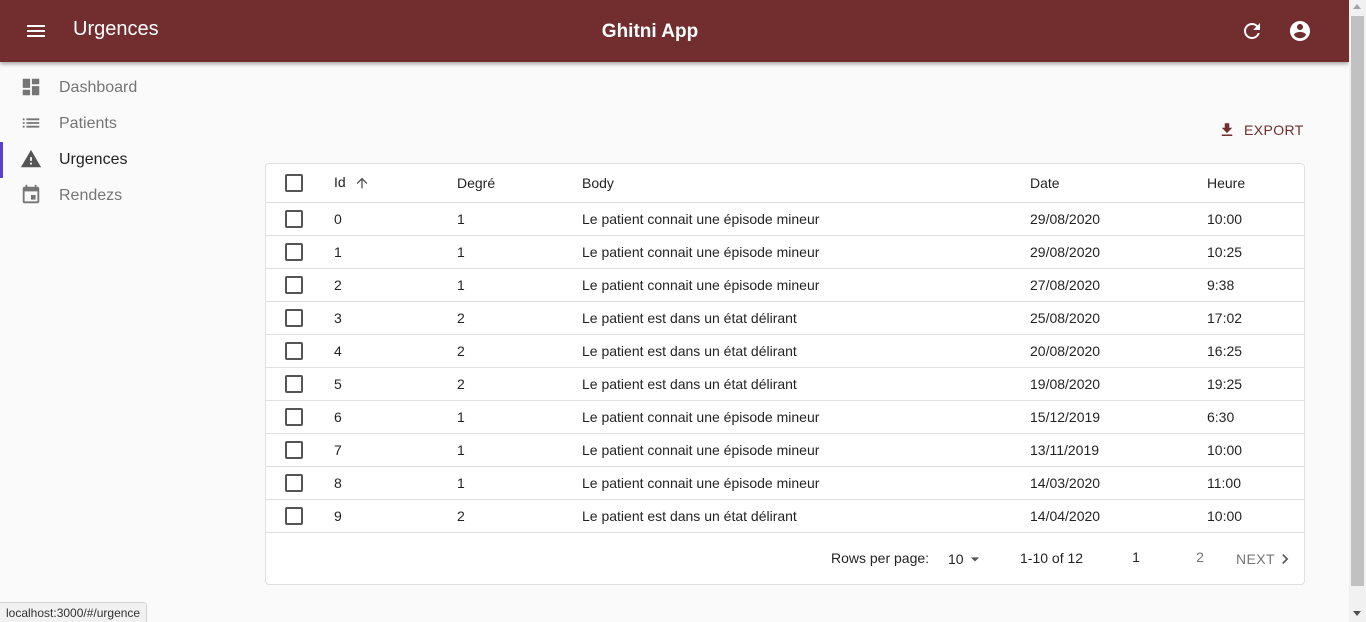  I want to click on calendar-icon, so click(31, 195).